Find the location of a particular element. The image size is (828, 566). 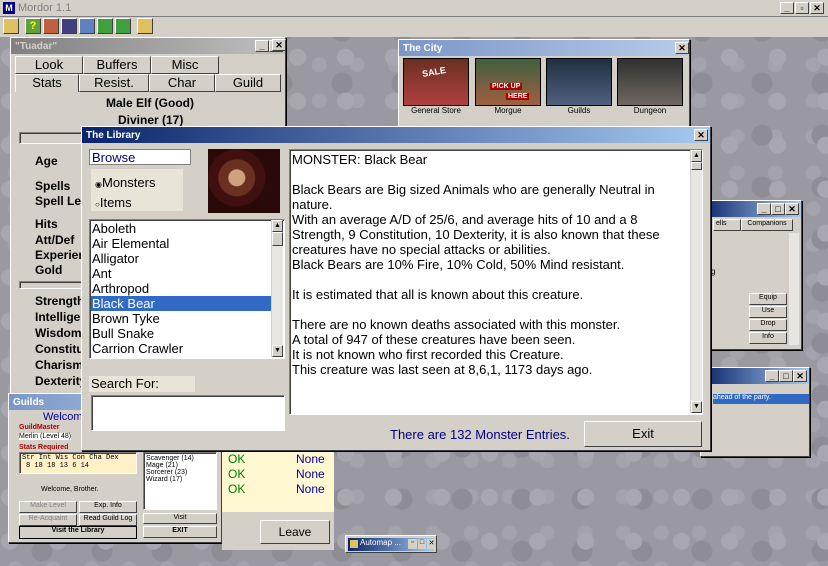

make-level-button: Make Level is located at coordinates (48, 507).